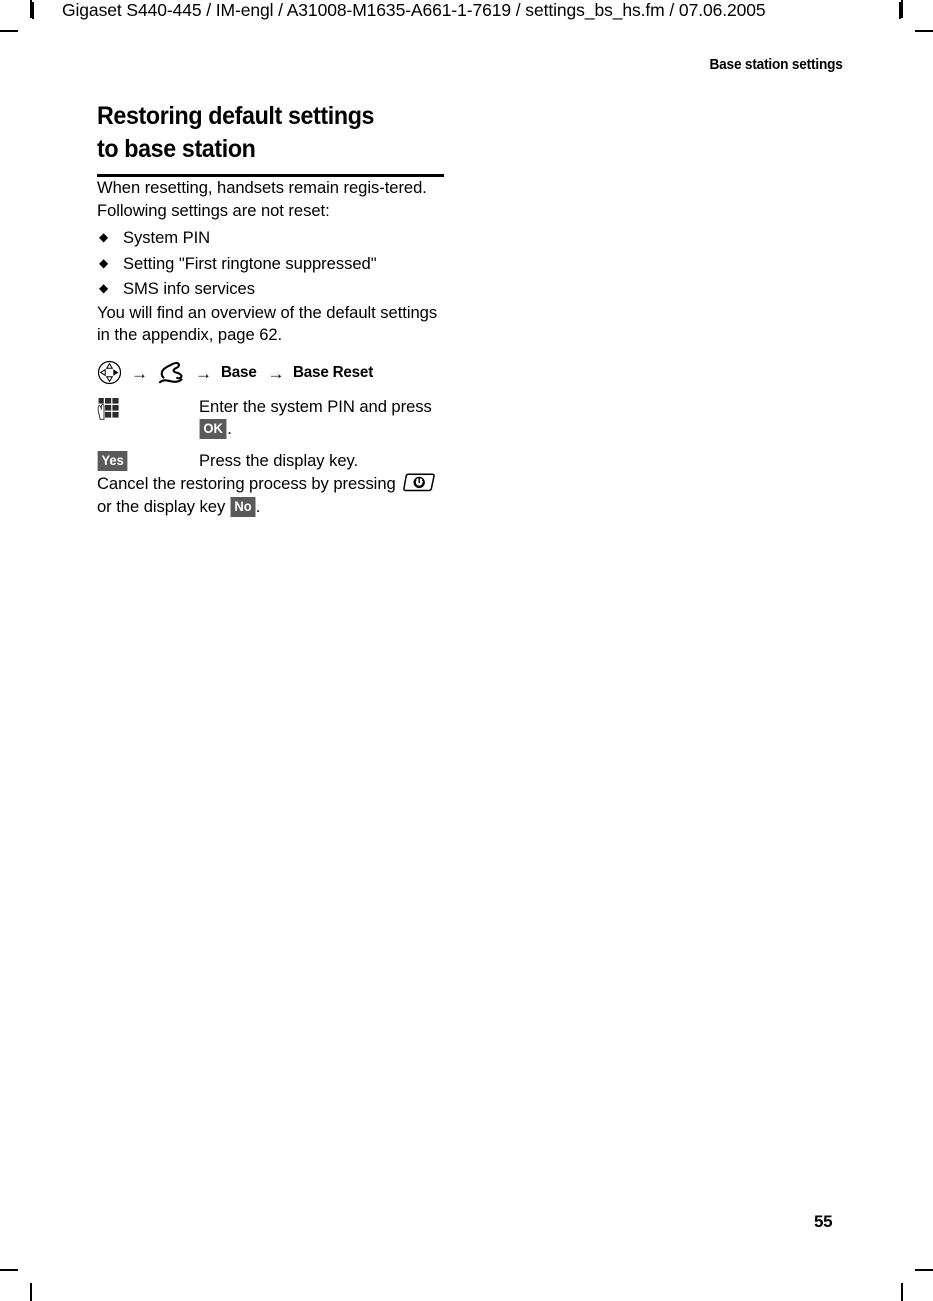 The image size is (933, 1301). Describe the element at coordinates (112, 461) in the screenshot. I see `yes-display-key-badge: Yes` at that location.